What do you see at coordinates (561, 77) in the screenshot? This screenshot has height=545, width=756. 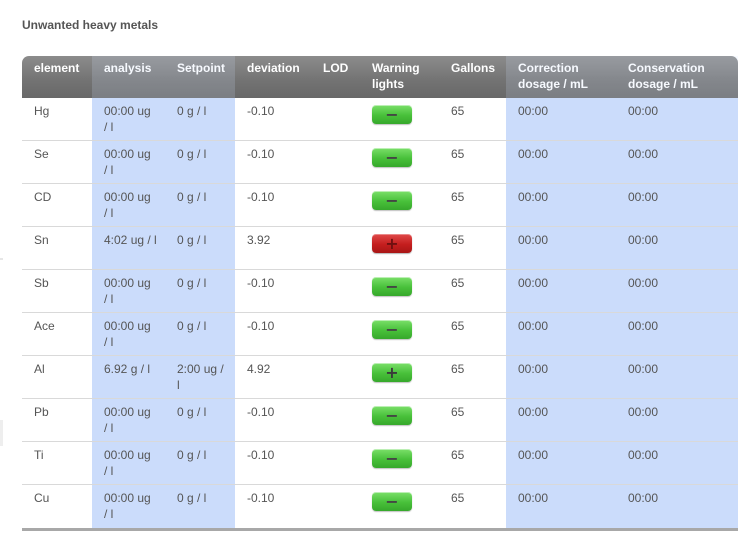 I see `header-correction-dosage: Correction dosage / mL` at bounding box center [561, 77].